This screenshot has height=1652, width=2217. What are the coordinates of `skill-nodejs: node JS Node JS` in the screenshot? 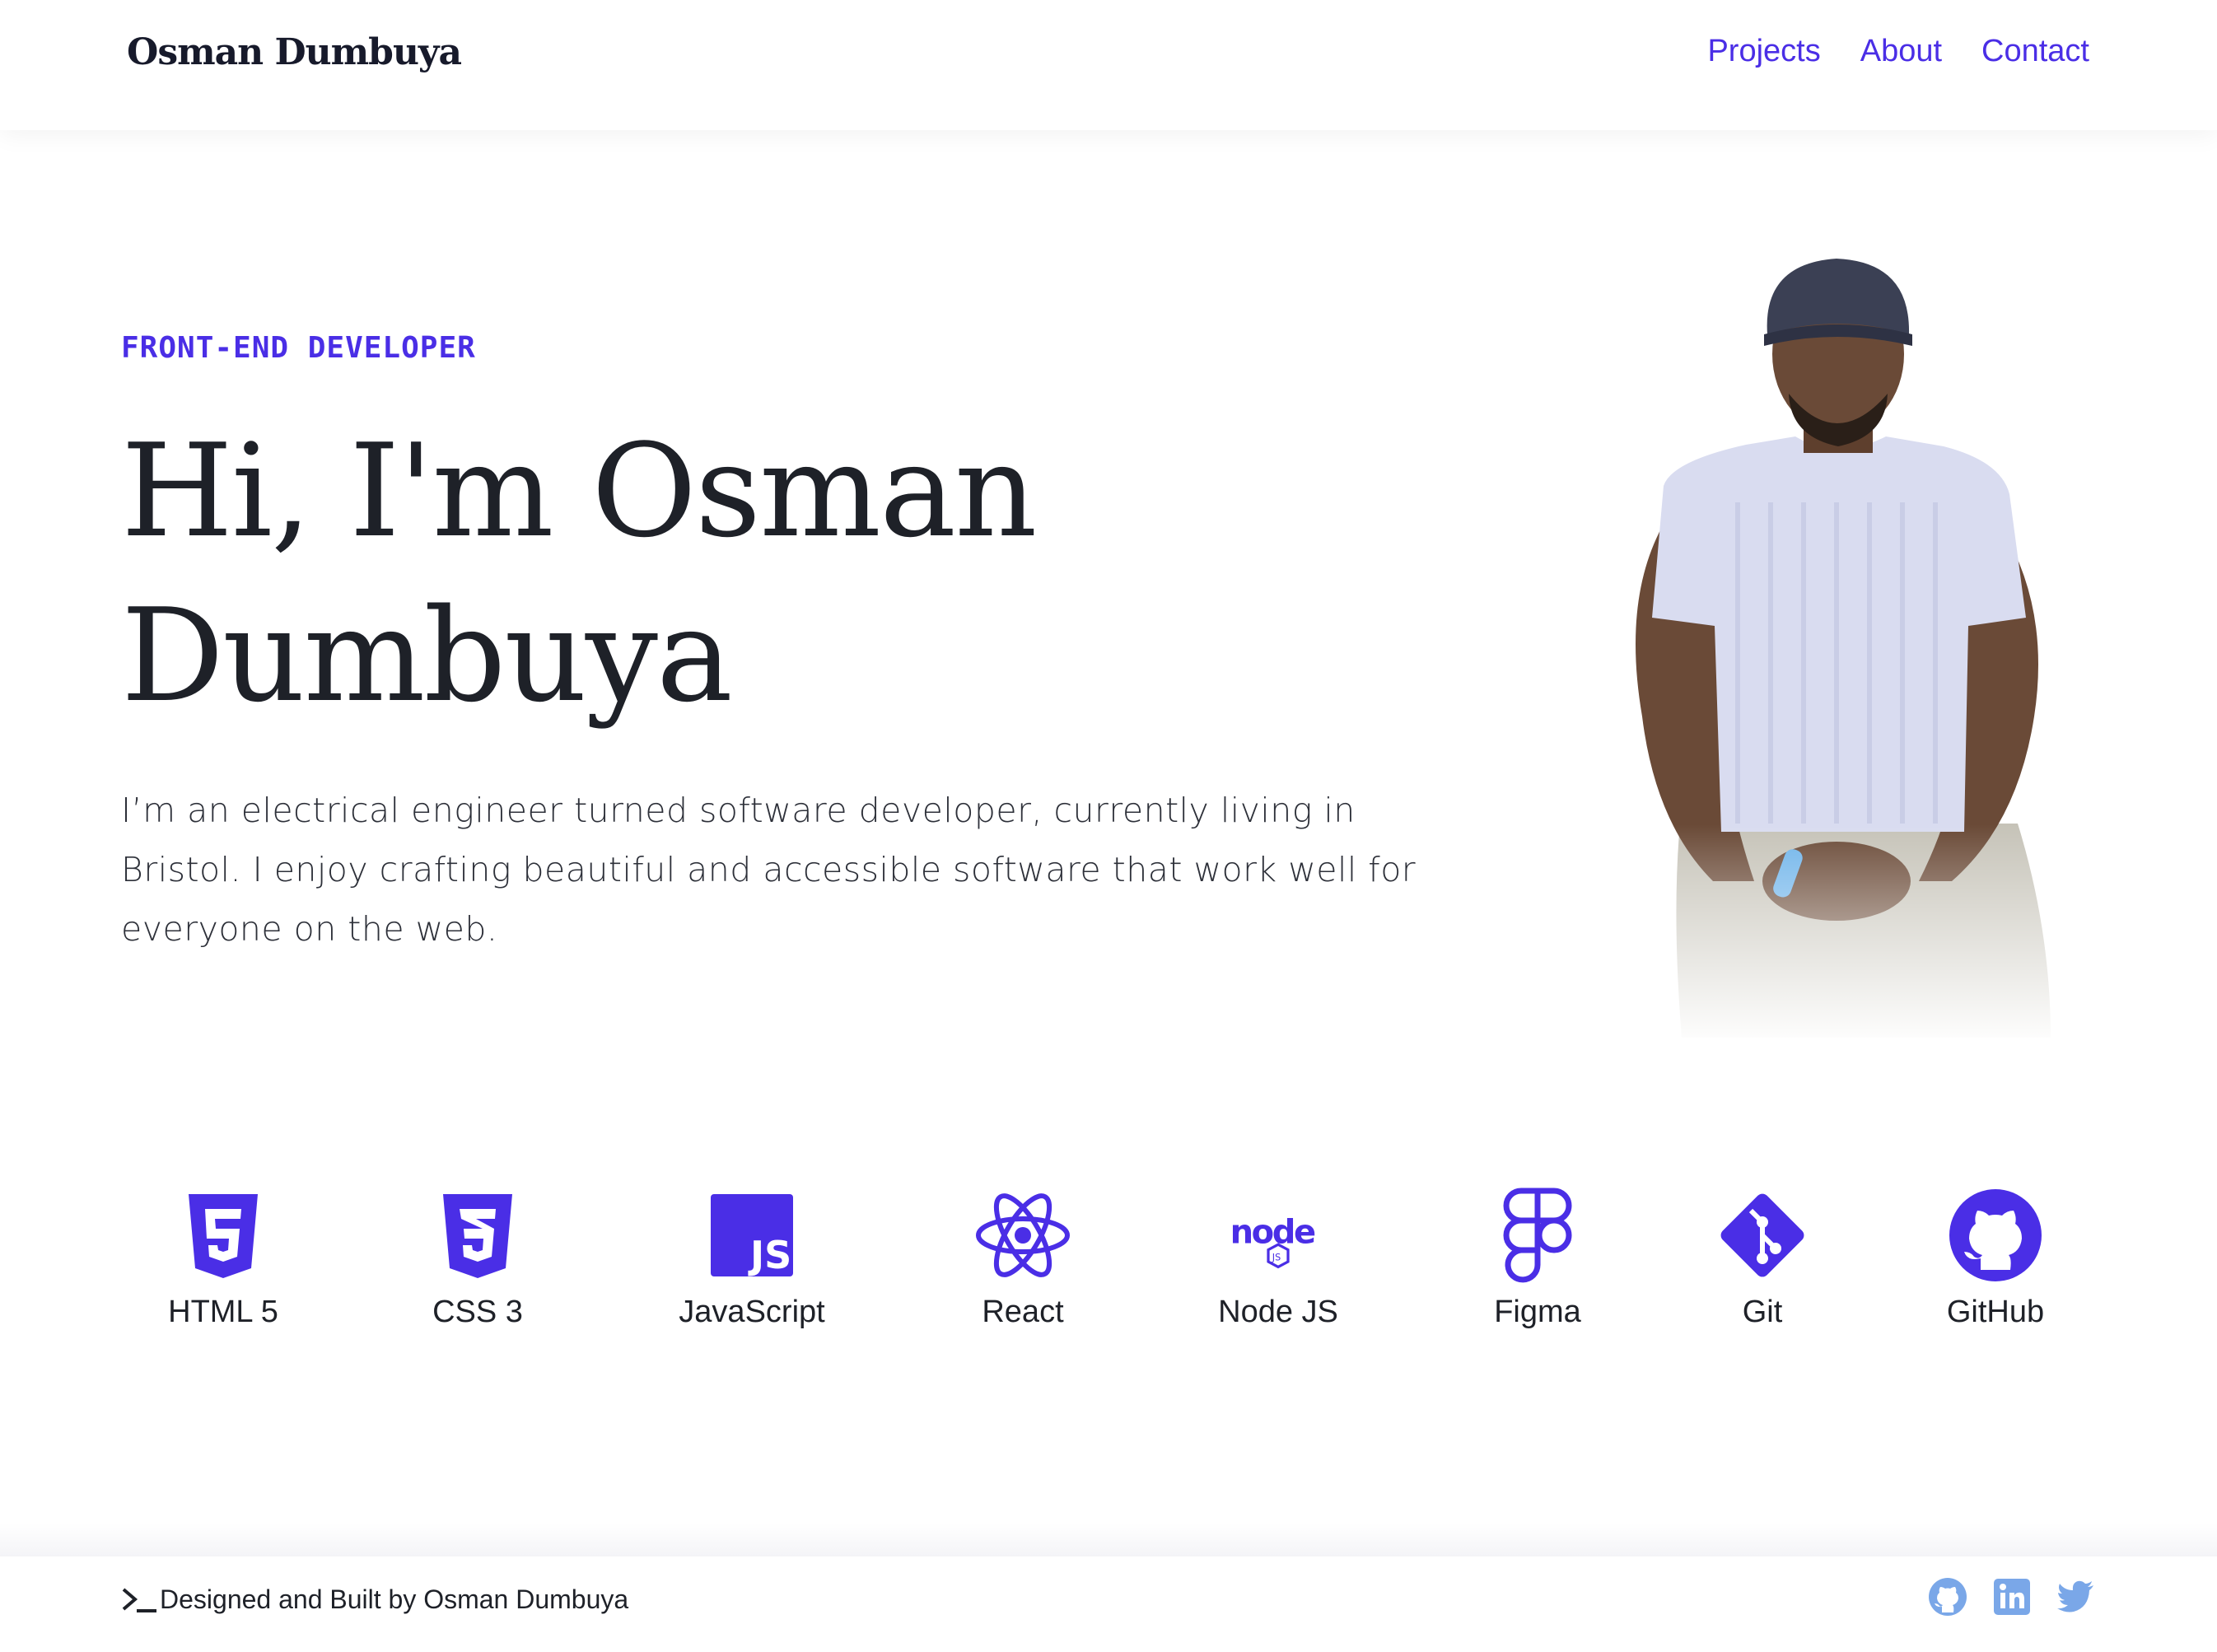 It's located at (1278, 1258).